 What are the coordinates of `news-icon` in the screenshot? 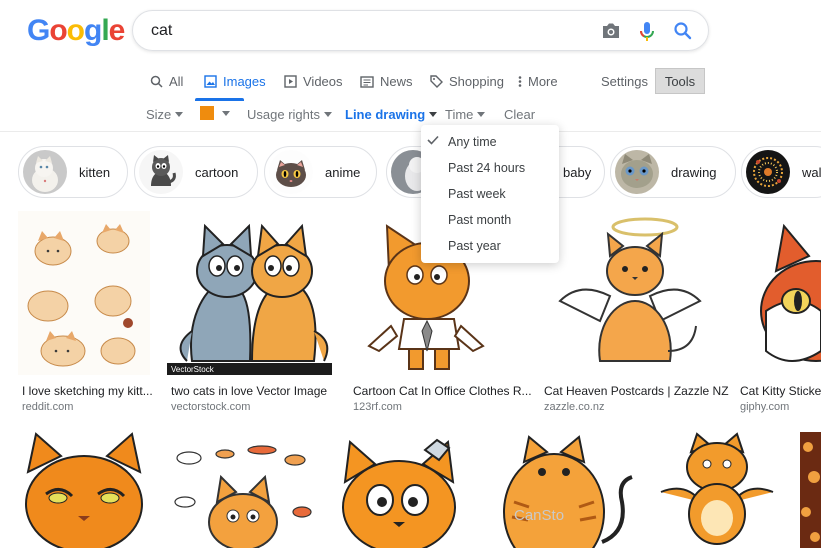 It's located at (367, 81).